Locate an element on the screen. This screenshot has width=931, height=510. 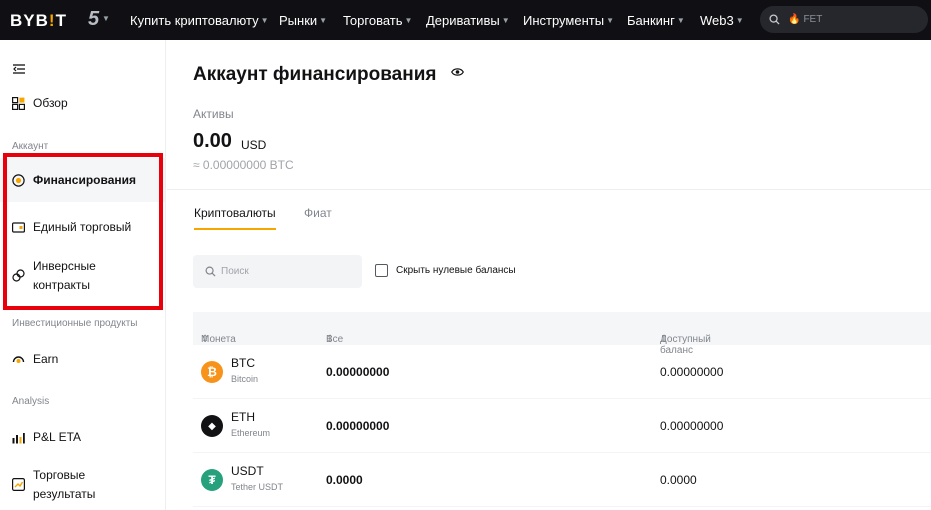
bar-chart-icon is located at coordinates (18, 437).